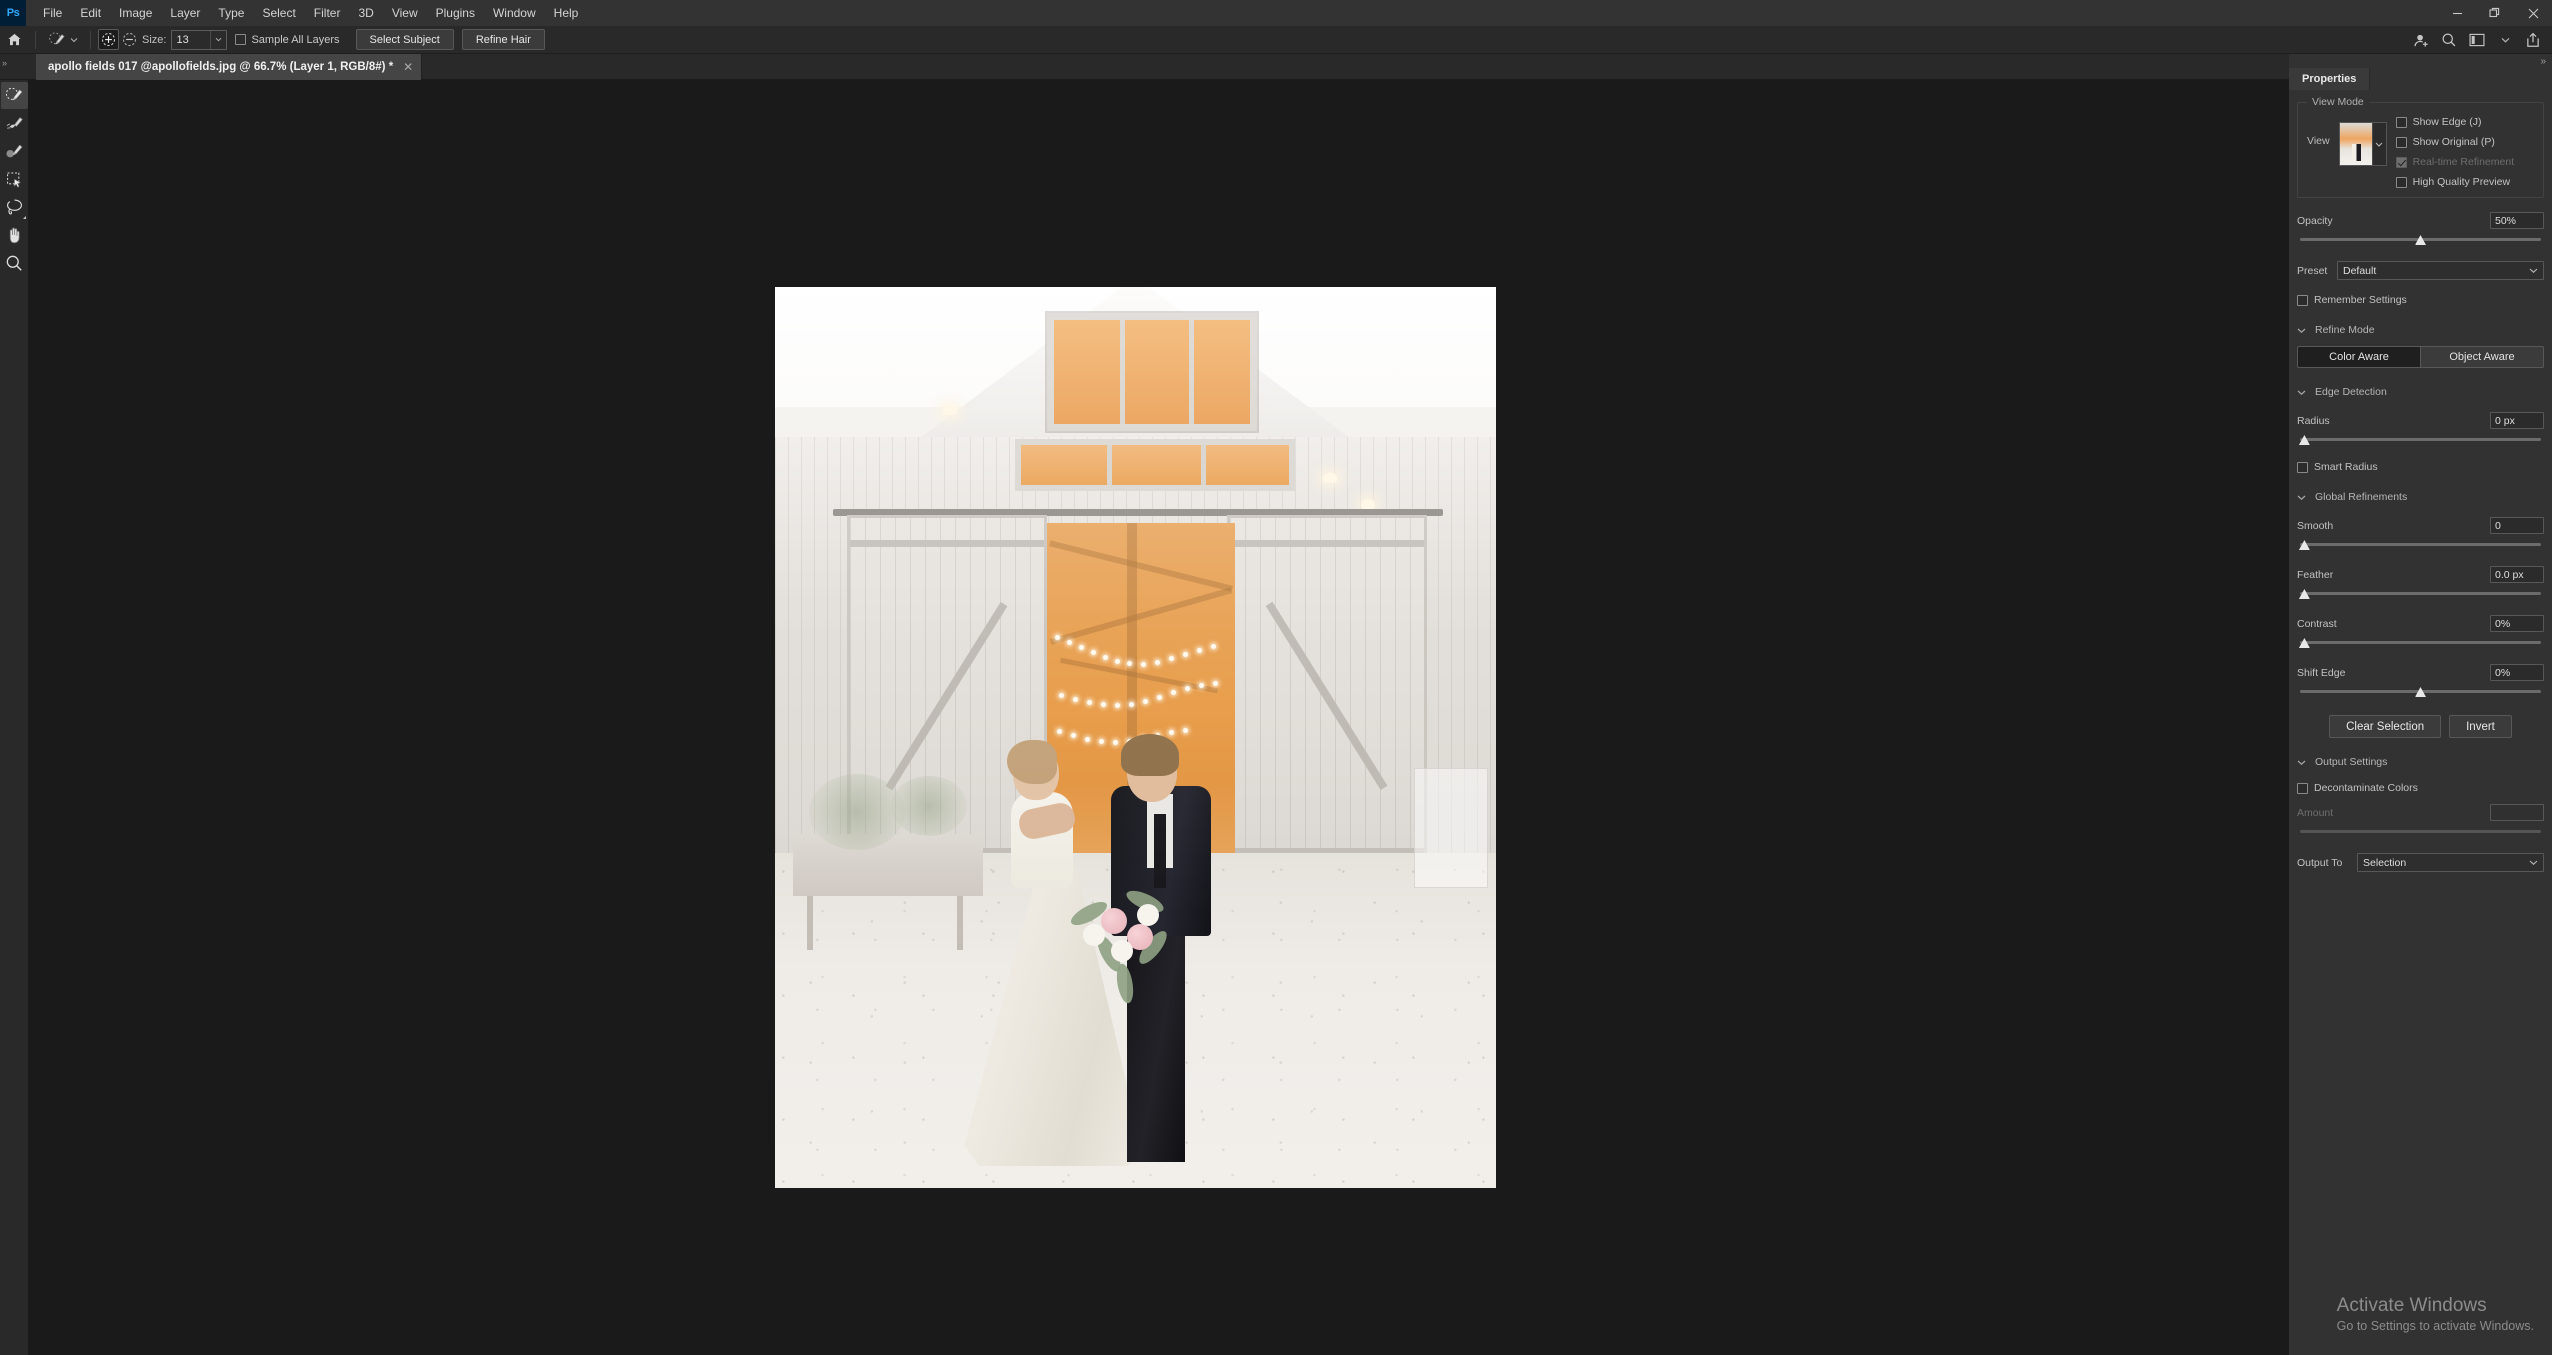 The width and height of the screenshot is (2552, 1355). Describe the element at coordinates (52, 13) in the screenshot. I see `menu-file: File` at that location.